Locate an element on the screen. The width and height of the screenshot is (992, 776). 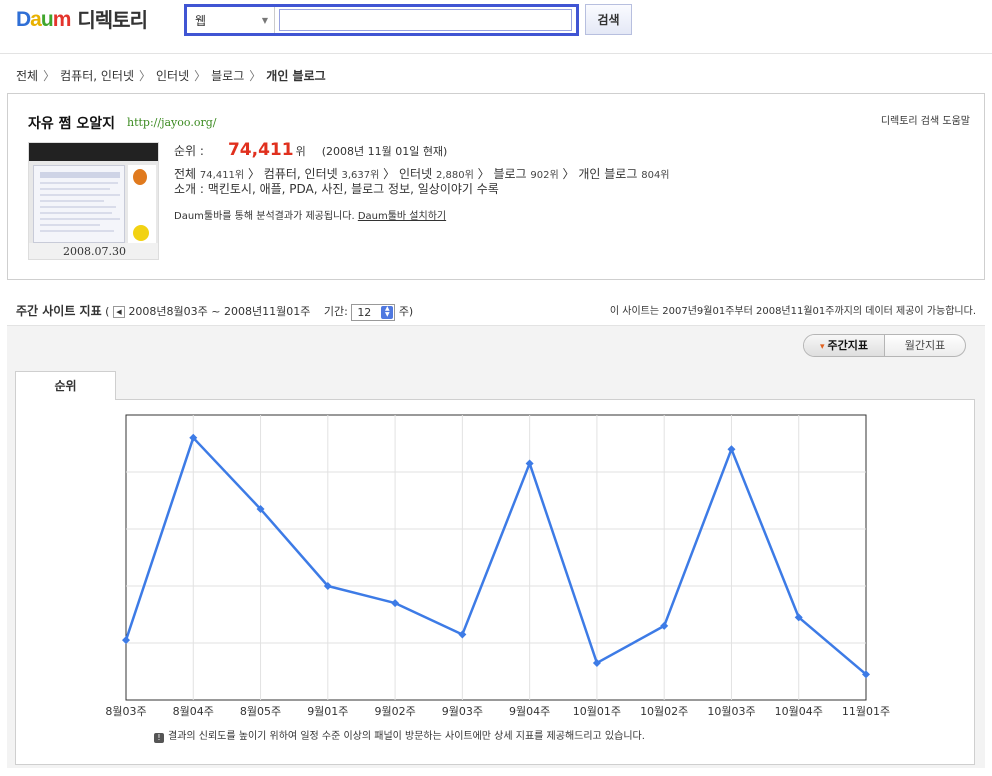
rank-date: (2008년 11월 01일 현재) is located at coordinates (384, 151).